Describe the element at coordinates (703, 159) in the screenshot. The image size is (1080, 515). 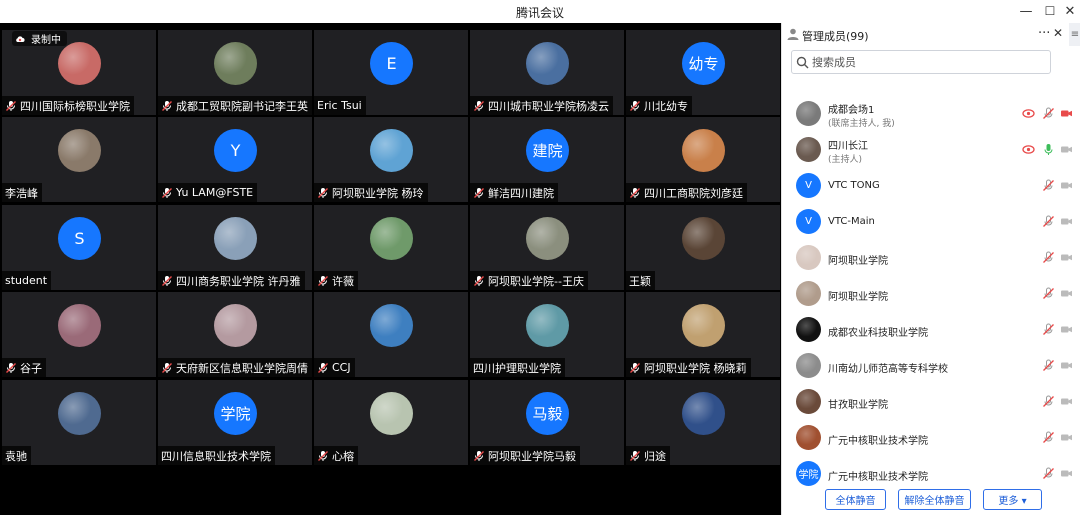
I see `video-tile: 四川工商职院刘彦廷` at that location.